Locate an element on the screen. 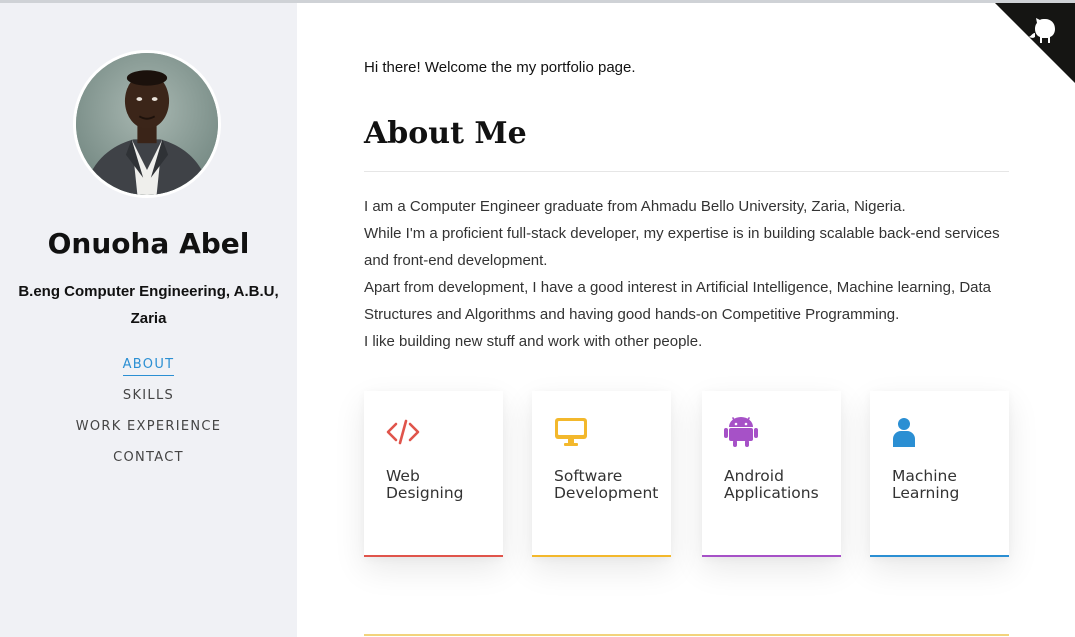 This screenshot has height=637, width=1075. next-section-divider is located at coordinates (686, 635).